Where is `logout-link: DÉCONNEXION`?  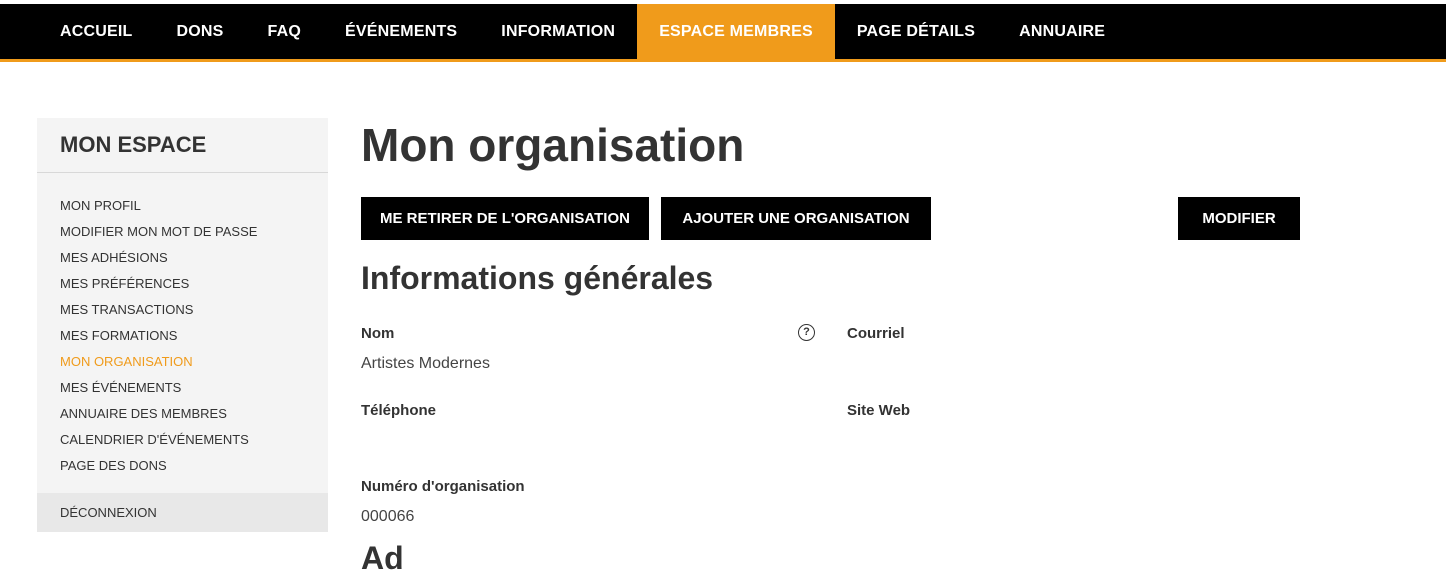 logout-link: DÉCONNEXION is located at coordinates (182, 512).